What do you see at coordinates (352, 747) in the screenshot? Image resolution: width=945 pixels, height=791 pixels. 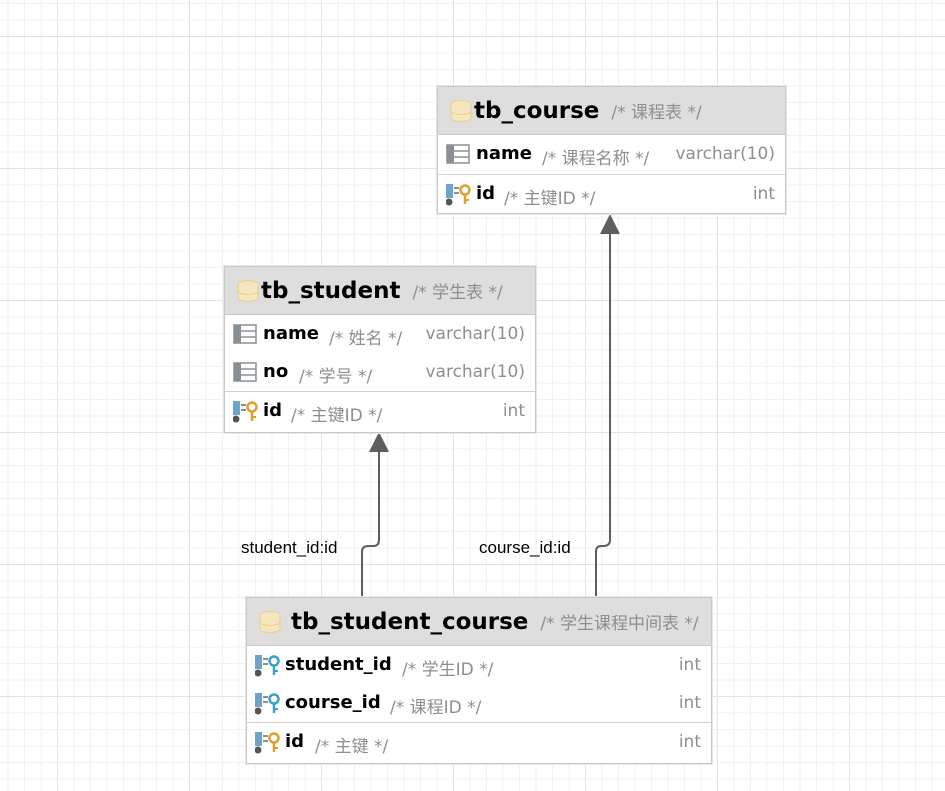 I see `column-comment: /* 主键 */` at bounding box center [352, 747].